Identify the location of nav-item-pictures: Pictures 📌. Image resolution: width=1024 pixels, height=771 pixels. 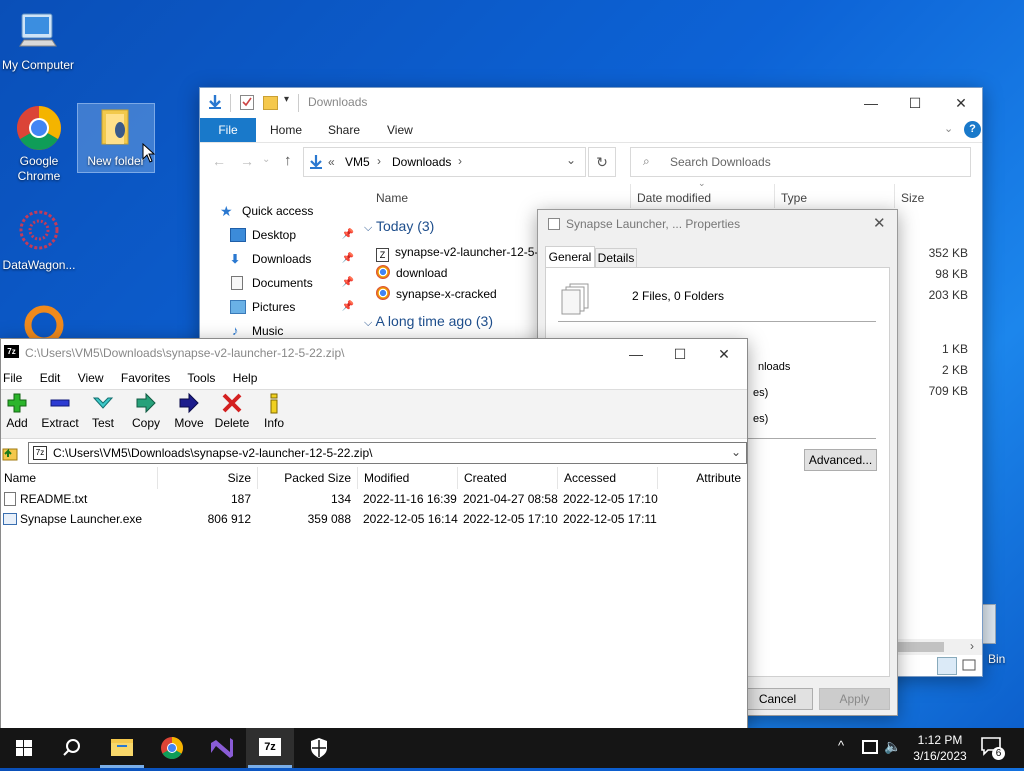
(284, 307).